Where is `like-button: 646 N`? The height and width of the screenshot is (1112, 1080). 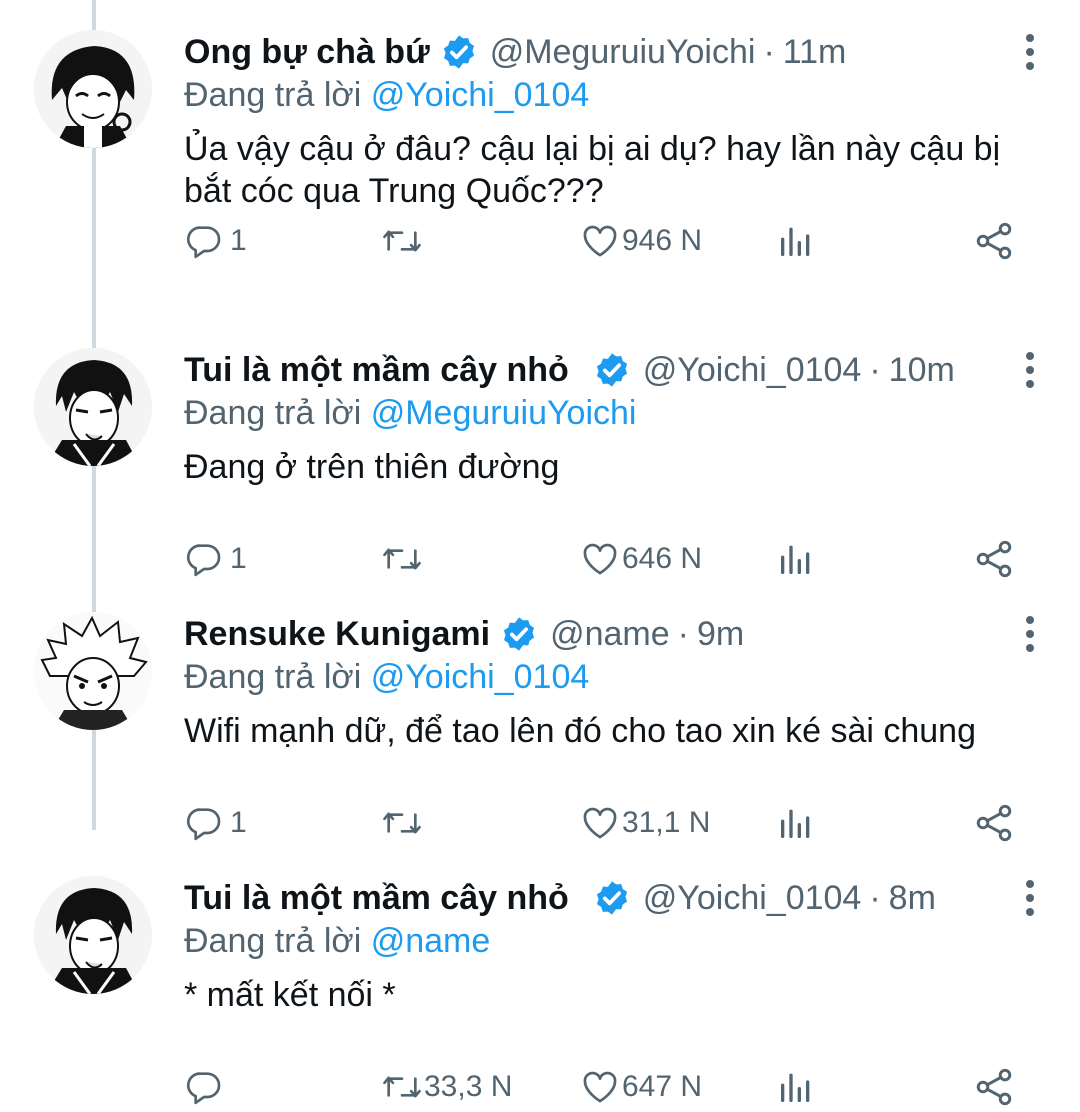
like-button: 646 N is located at coordinates (641, 559).